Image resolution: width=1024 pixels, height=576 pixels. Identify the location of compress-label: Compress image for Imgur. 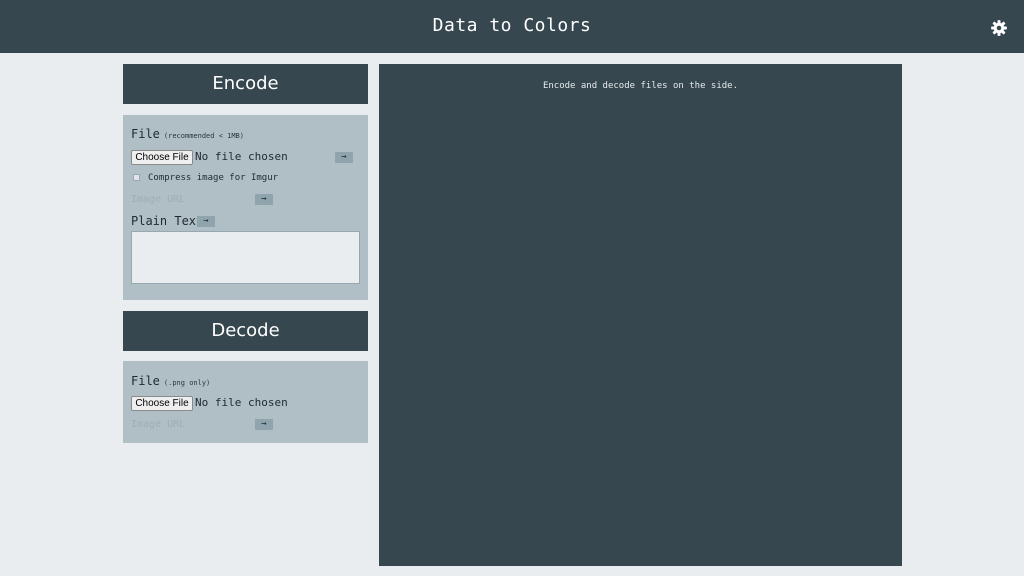
(213, 178).